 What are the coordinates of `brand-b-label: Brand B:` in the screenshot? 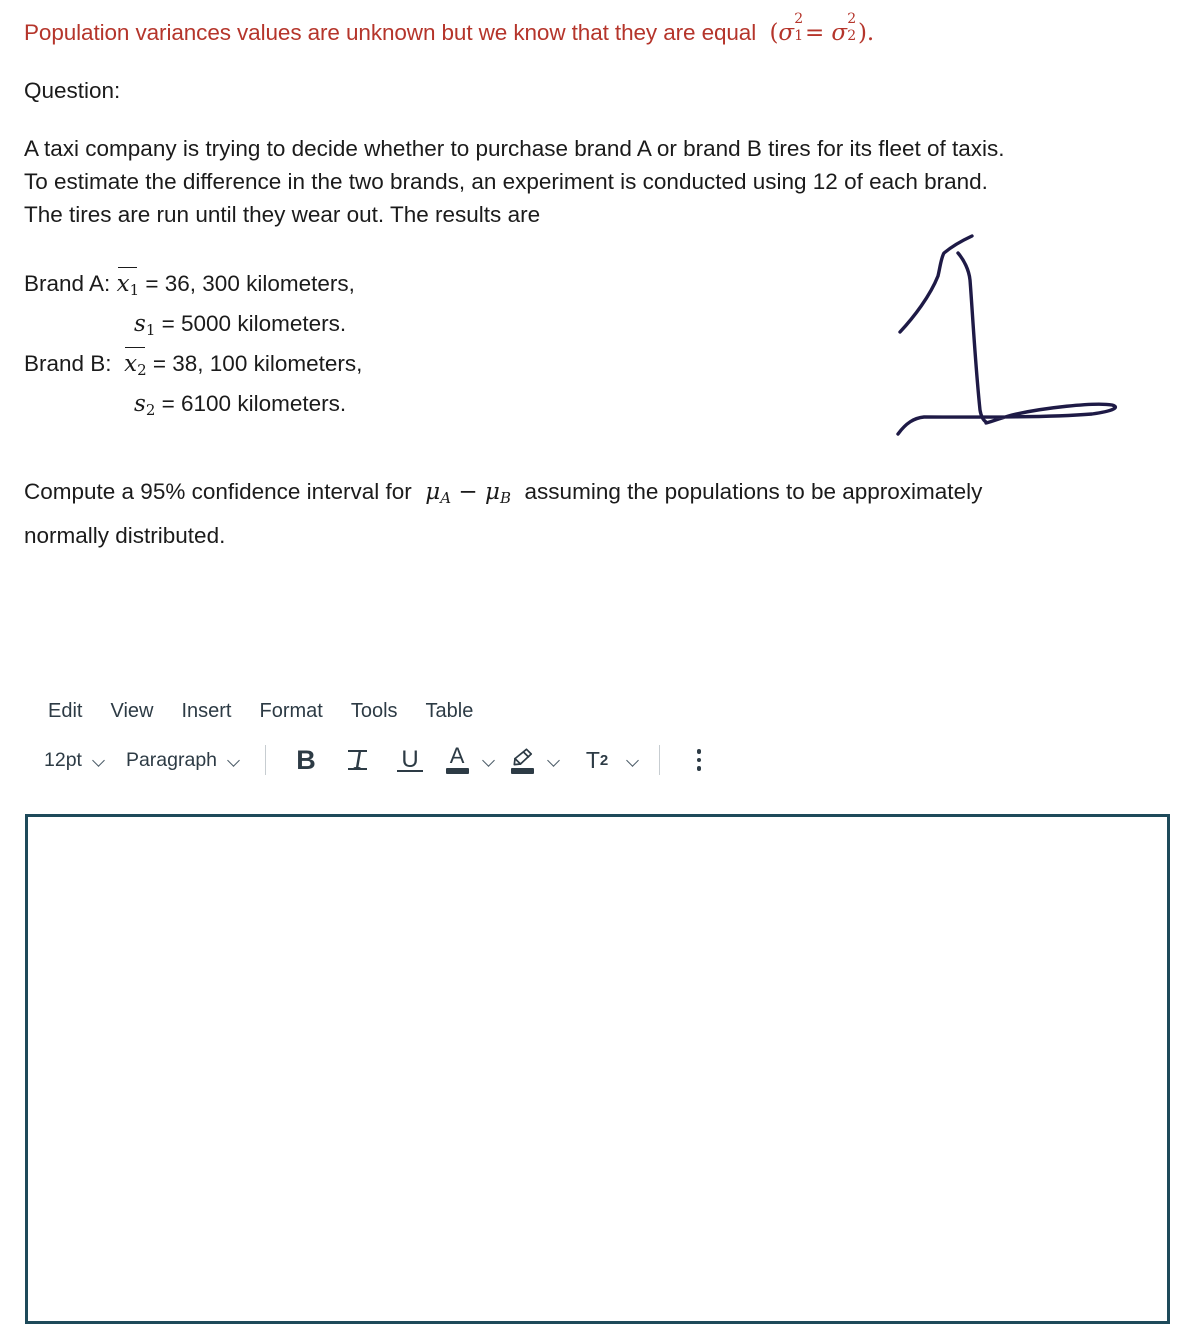 It's located at (68, 363).